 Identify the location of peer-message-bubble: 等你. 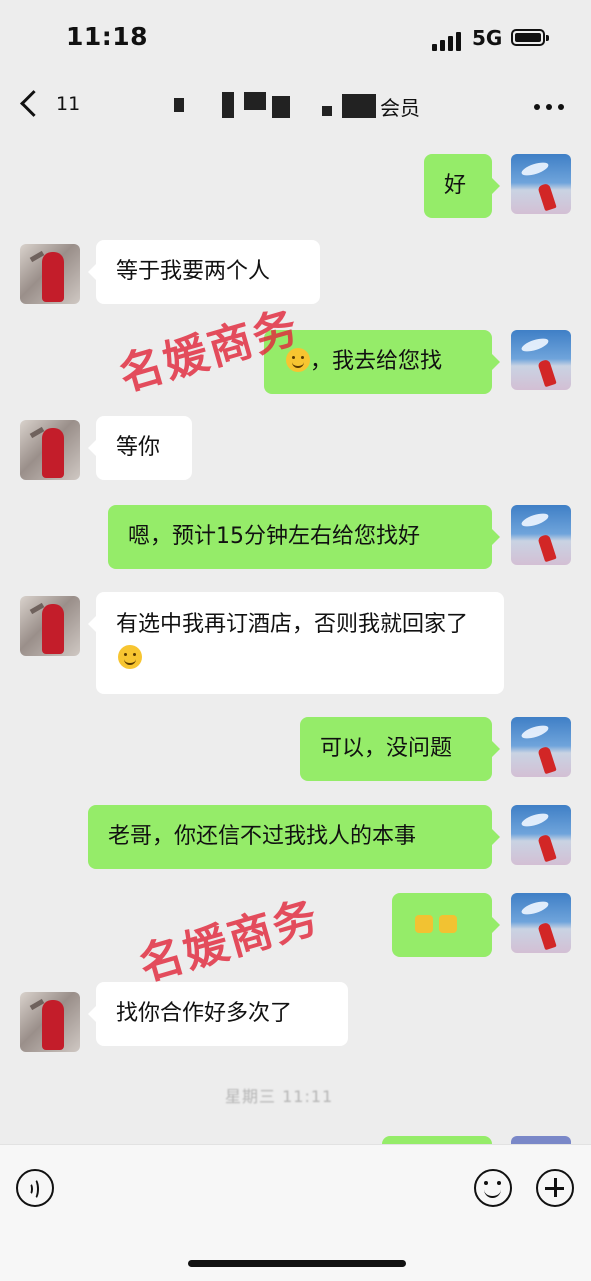
(140, 448).